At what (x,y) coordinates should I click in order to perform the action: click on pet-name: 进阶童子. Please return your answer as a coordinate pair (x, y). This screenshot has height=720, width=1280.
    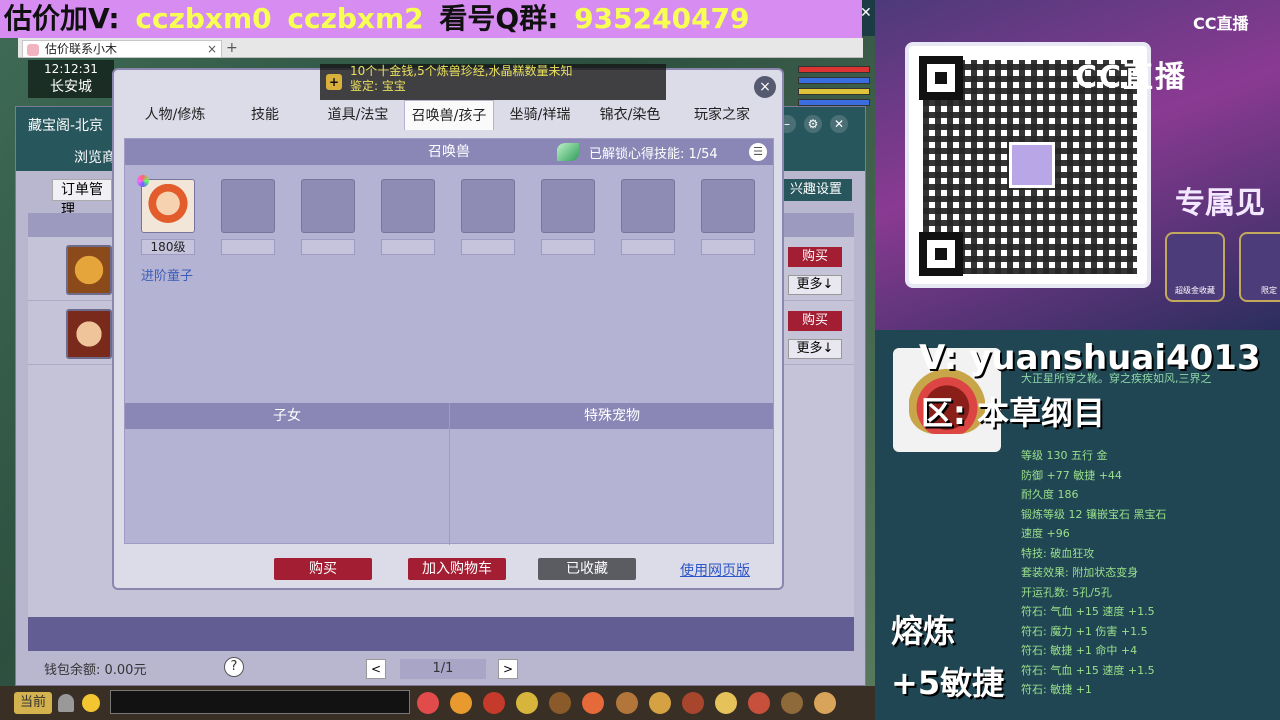
    Looking at the image, I should click on (167, 274).